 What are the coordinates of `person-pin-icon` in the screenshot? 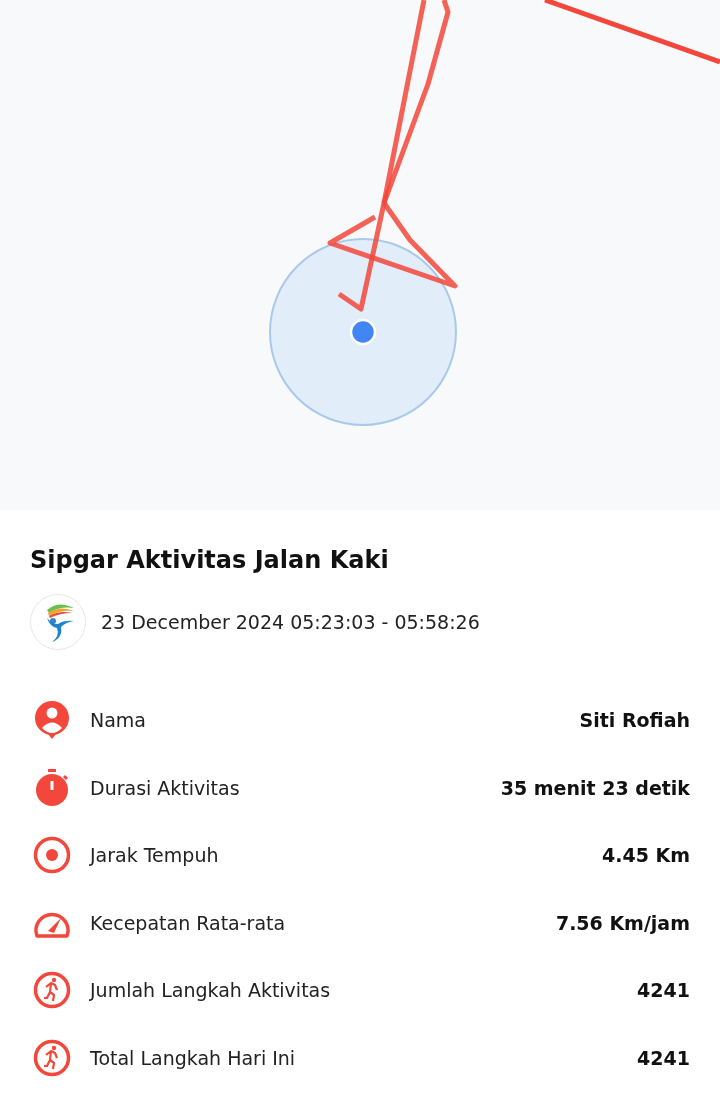 It's located at (52, 720).